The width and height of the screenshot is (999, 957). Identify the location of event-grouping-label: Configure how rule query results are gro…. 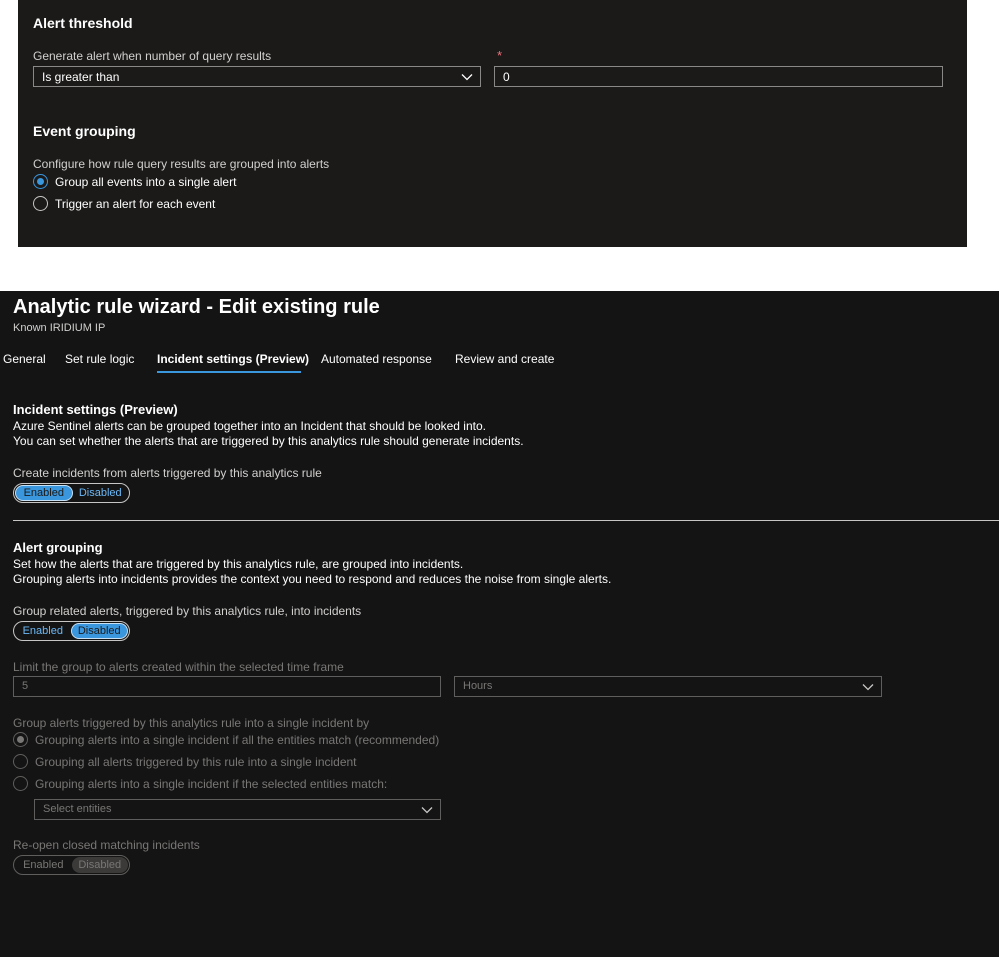
(181, 164).